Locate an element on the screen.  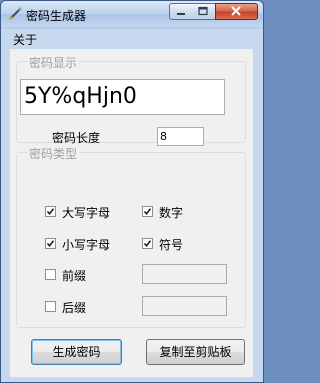
minimize-button is located at coordinates (181, 11).